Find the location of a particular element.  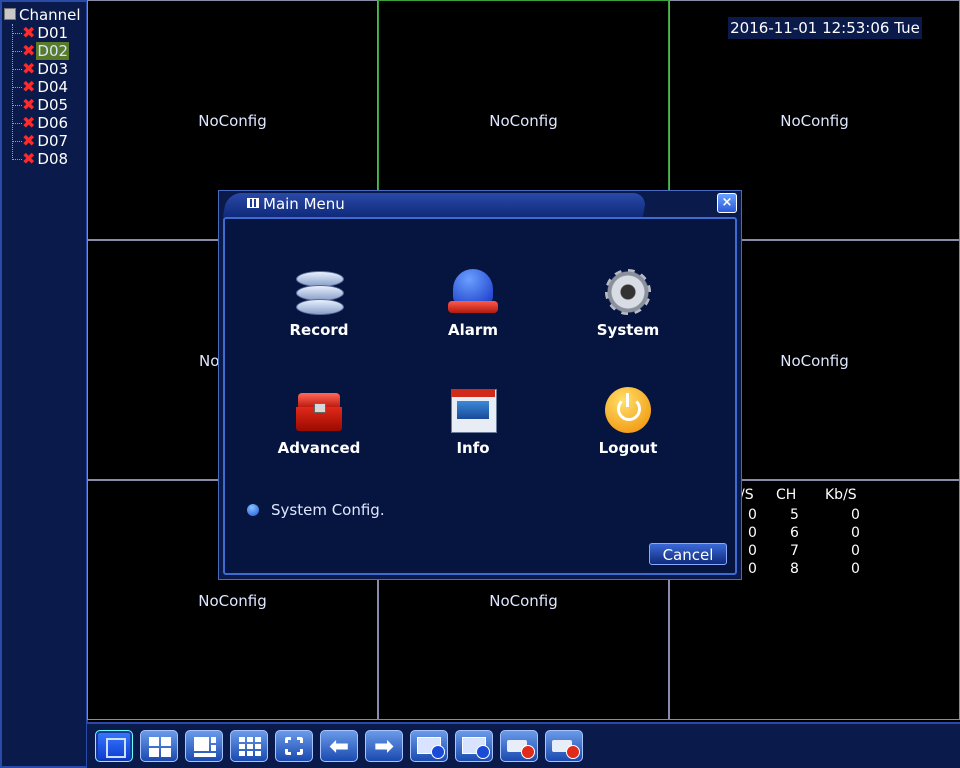

channel-item-d03: ✖ D03 is located at coordinates (40, 69).